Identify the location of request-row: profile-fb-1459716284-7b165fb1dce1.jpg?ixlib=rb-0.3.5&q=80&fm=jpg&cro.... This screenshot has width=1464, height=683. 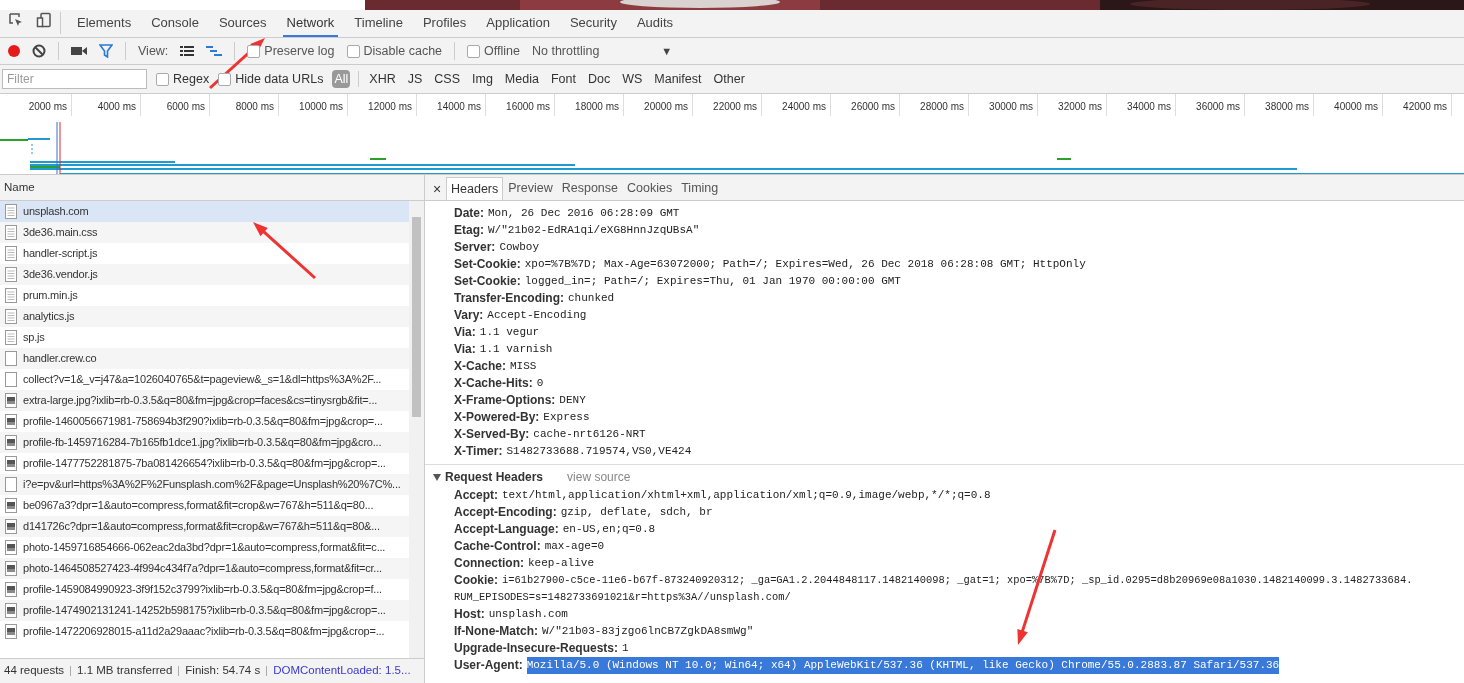
(204, 442).